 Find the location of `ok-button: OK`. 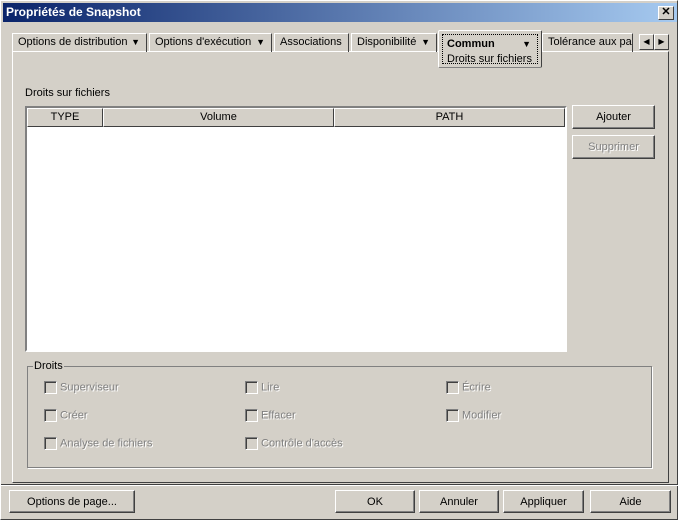

ok-button: OK is located at coordinates (375, 501).